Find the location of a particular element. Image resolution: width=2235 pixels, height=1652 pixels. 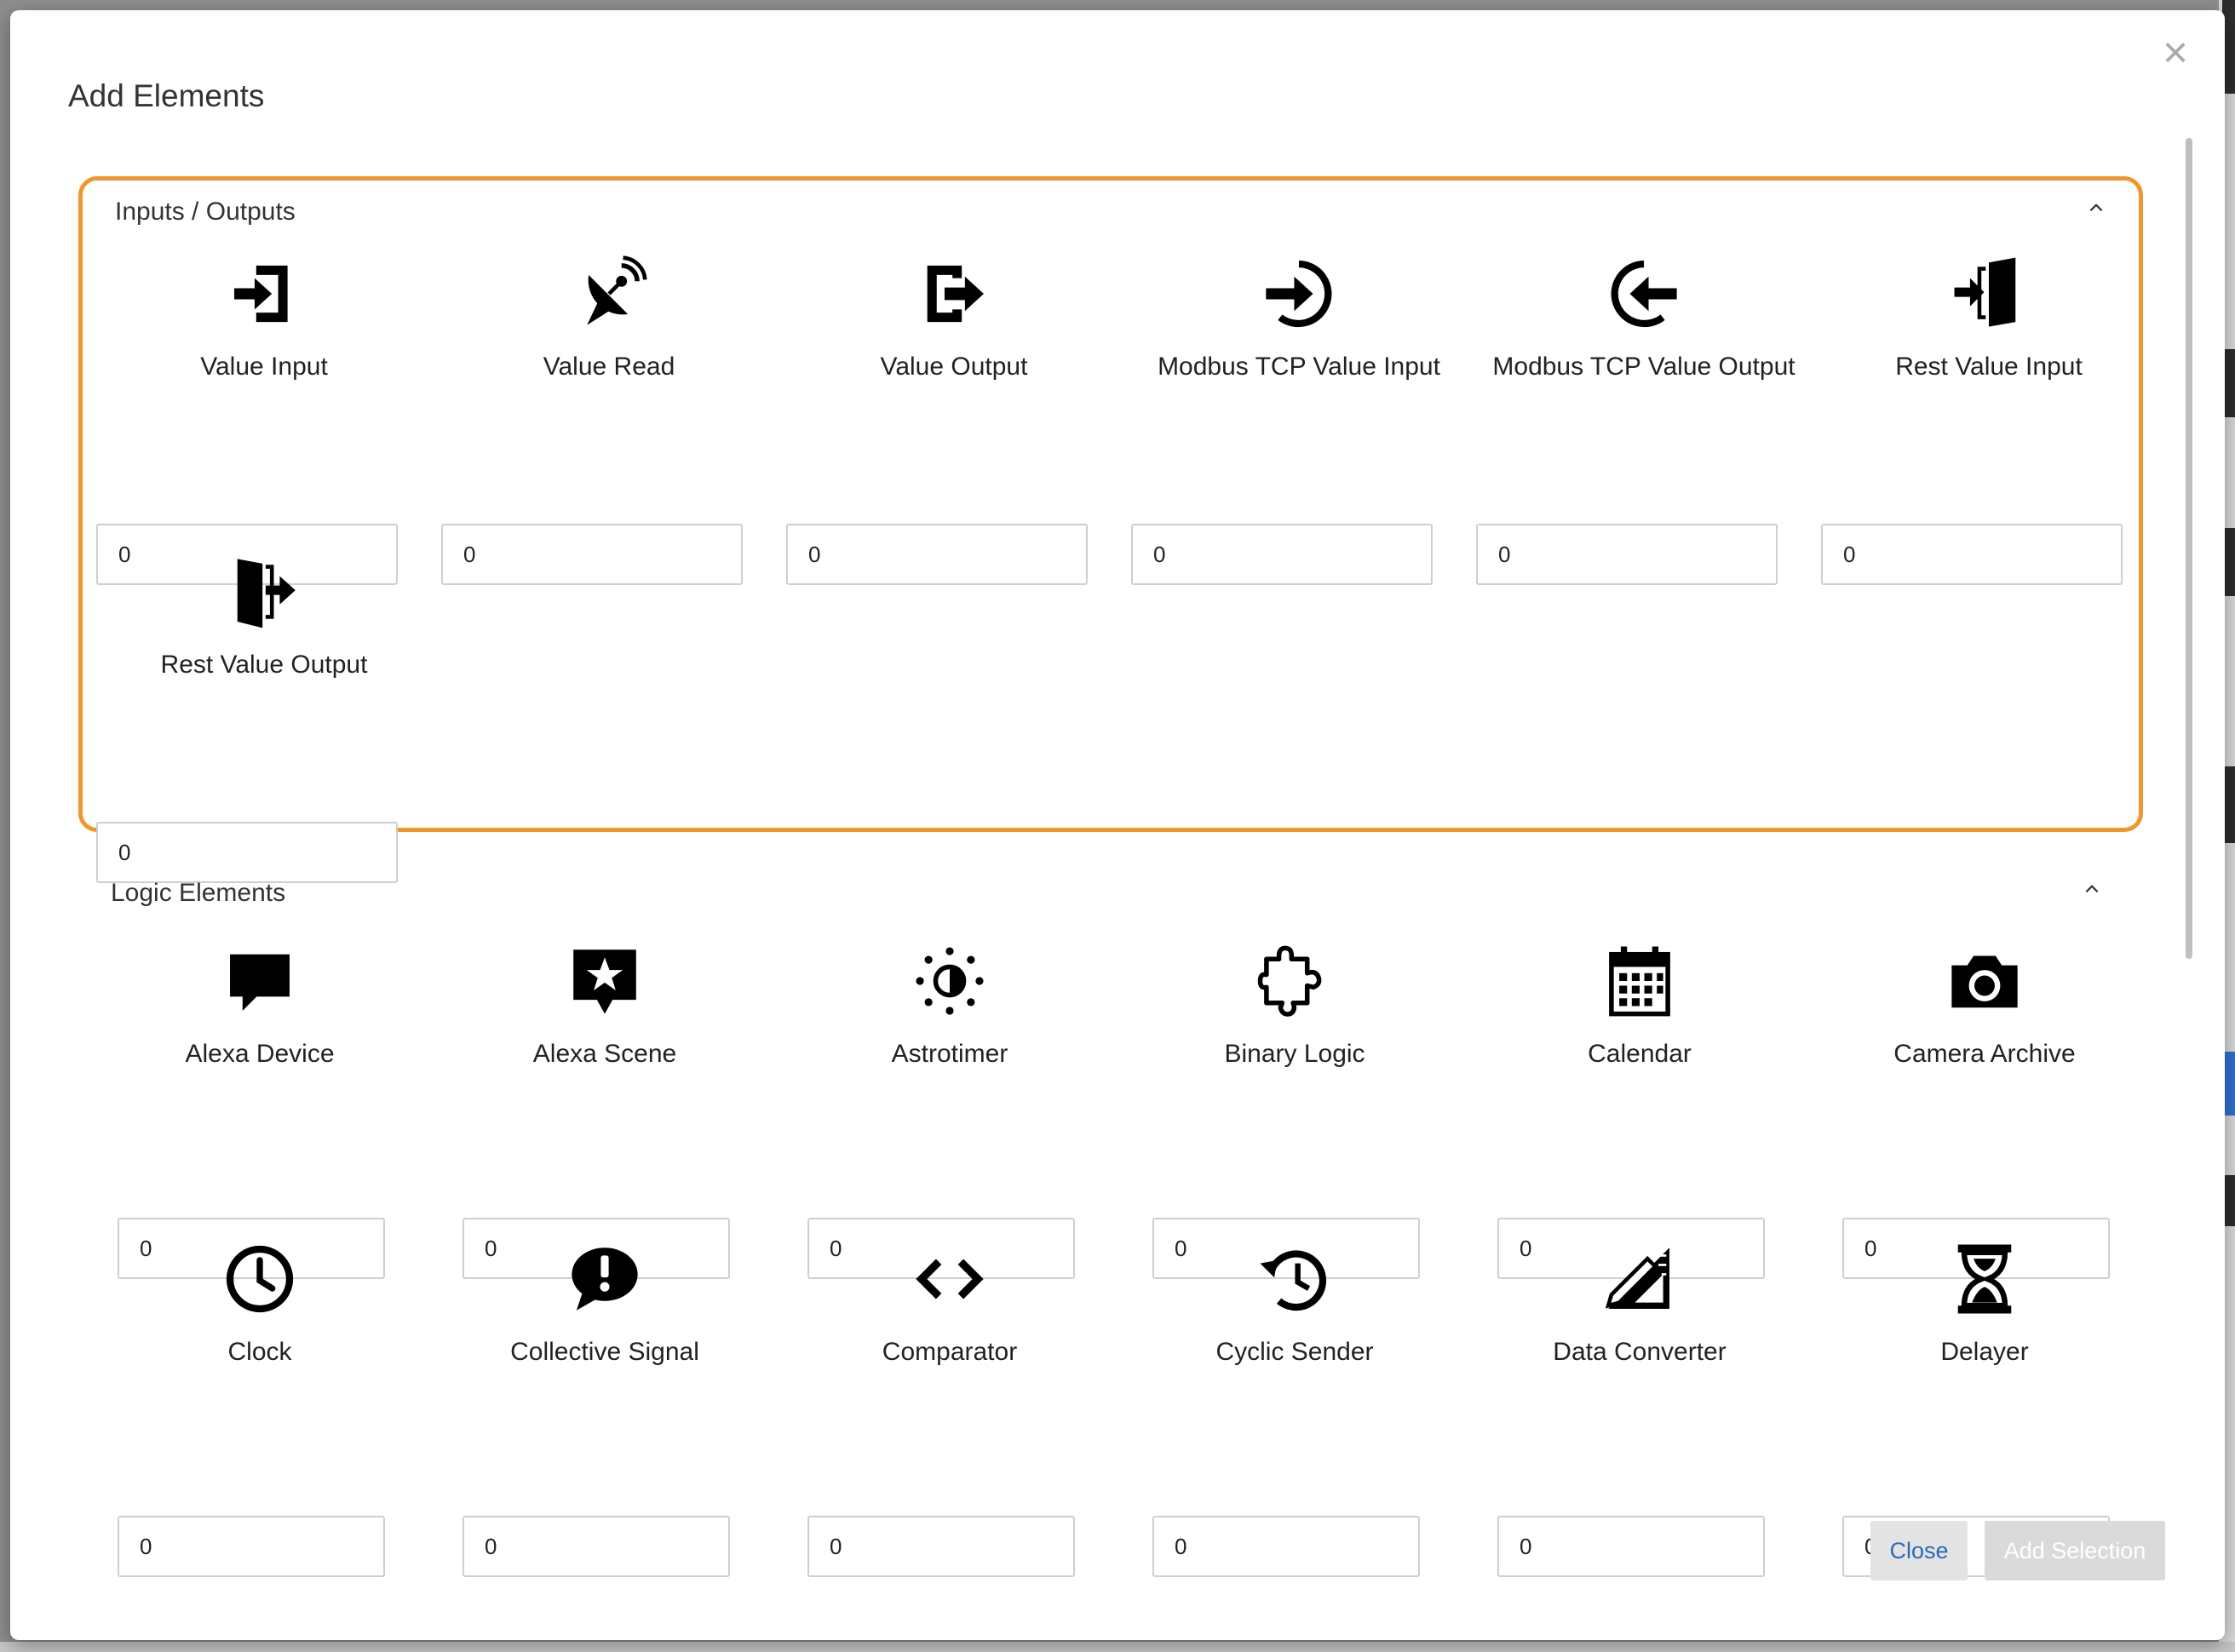

element-label: Astrotimer is located at coordinates (950, 1054).